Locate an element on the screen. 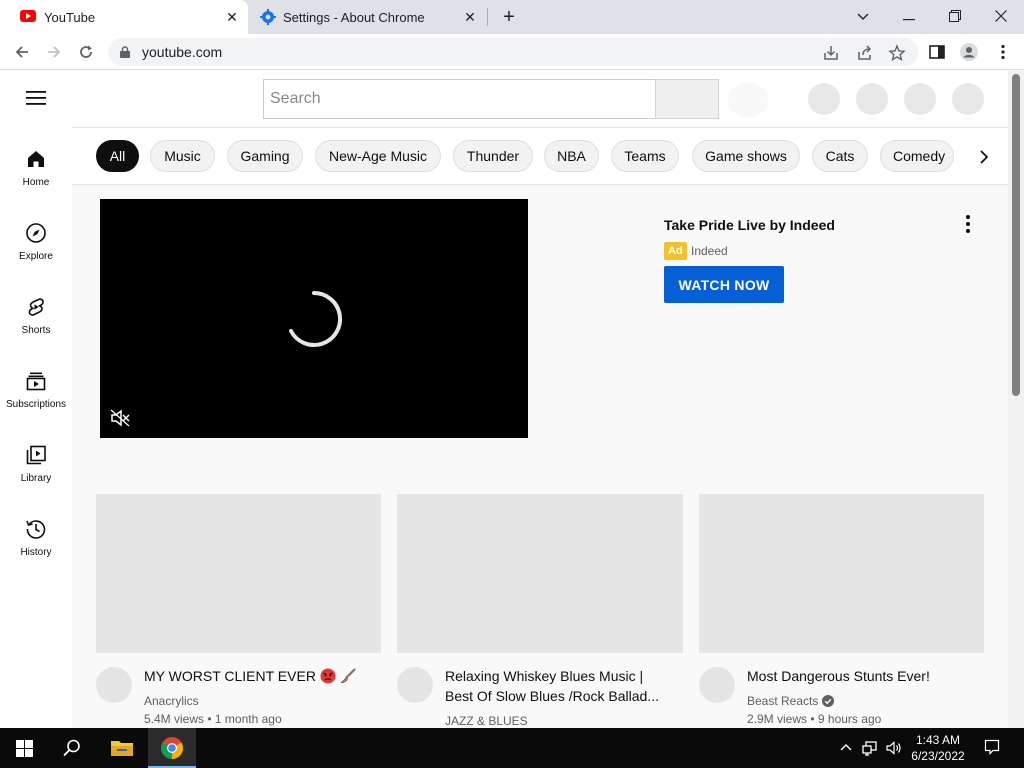  system-clock: 1:43 AM 6/23/2022 is located at coordinates (938, 748).